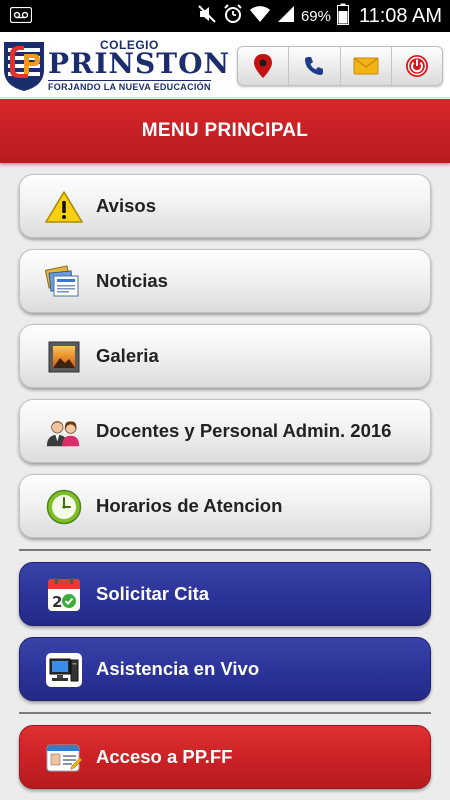 This screenshot has height=800, width=450. I want to click on menu-docentes-button: Docentes y Personal Admin. 2016, so click(225, 431).